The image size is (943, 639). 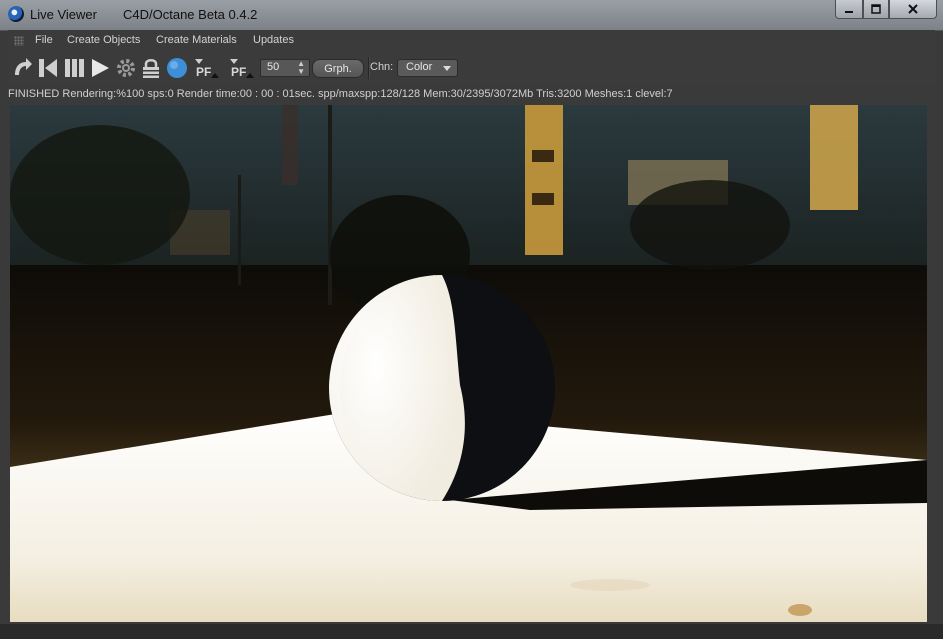 I want to click on pf-alt-button: PF, so click(x=241, y=68).